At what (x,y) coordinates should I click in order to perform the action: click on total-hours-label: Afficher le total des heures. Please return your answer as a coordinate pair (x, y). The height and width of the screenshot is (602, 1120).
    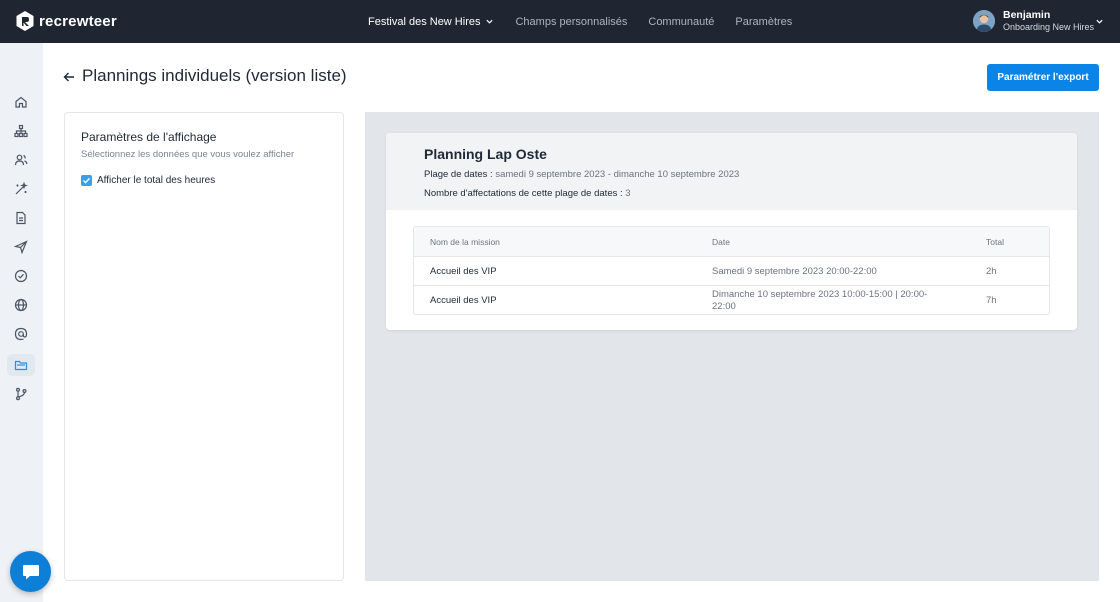
    Looking at the image, I should click on (156, 180).